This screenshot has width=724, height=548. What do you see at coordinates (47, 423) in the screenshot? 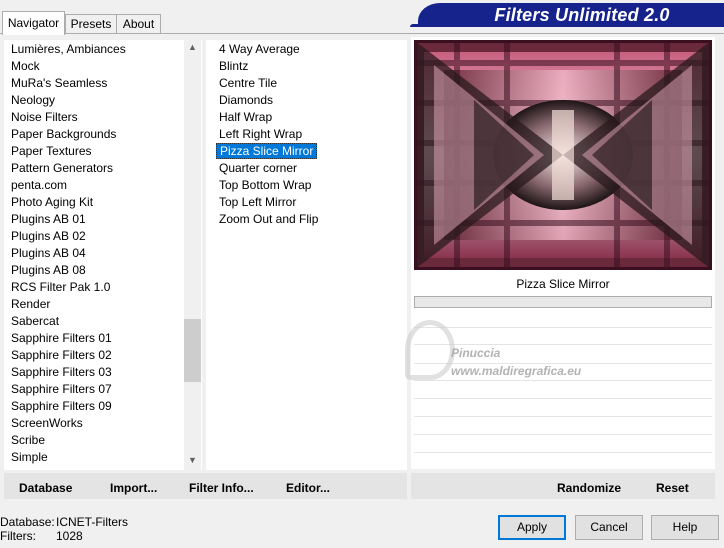
I see `category-item: ScreenWorks` at bounding box center [47, 423].